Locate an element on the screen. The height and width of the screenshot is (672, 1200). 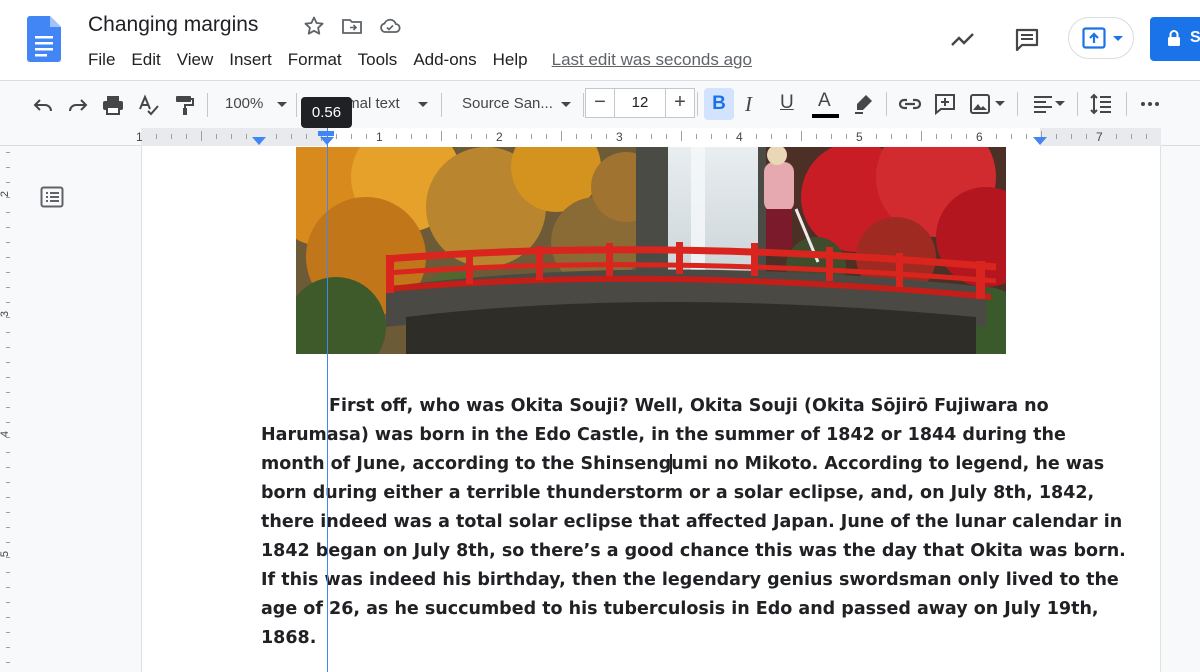
menu-edit: Edit is located at coordinates (145, 60).